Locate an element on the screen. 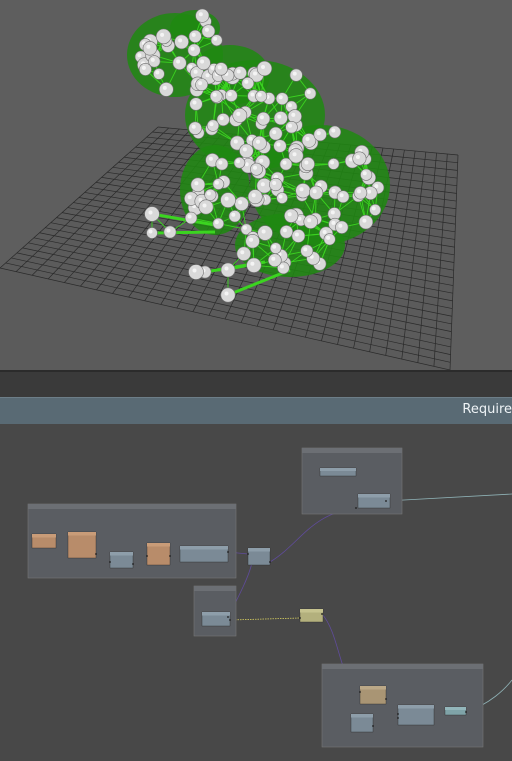 This screenshot has height=761, width=512. graph-header-title: Require is located at coordinates (487, 409).